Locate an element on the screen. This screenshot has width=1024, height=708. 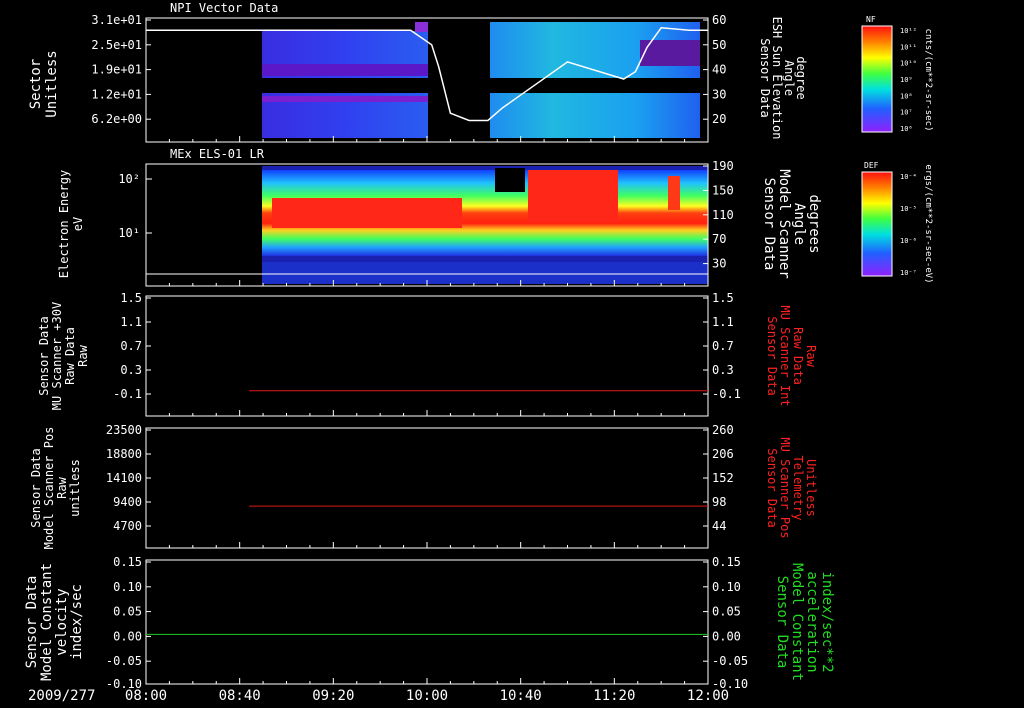
y-tick-label: 0.15 is located at coordinates (127, 562).